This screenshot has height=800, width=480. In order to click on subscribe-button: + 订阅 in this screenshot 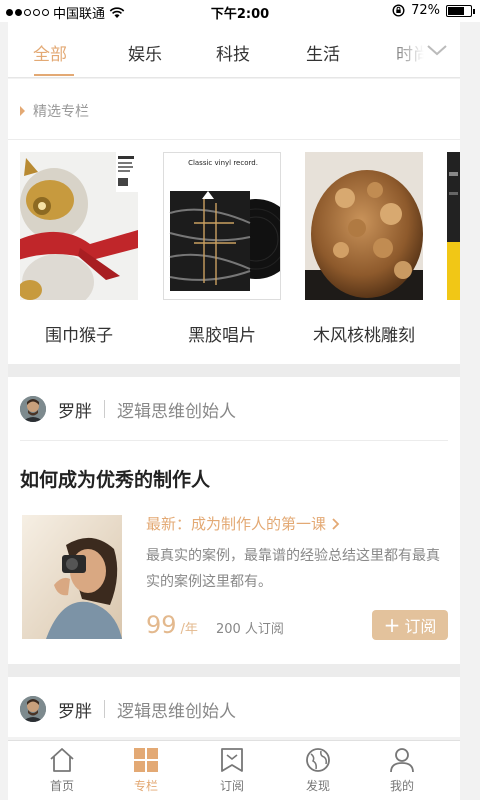, I will do `click(410, 625)`.